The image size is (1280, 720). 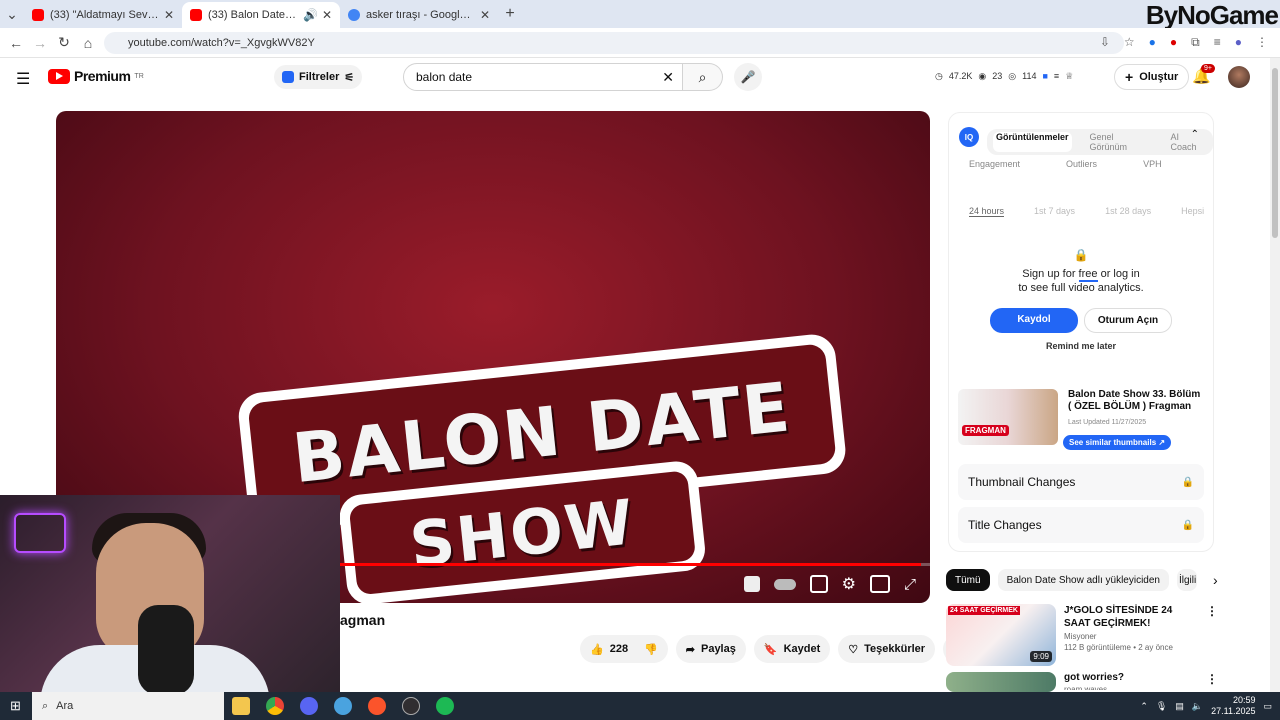 I want to click on search-button: ⌕, so click(x=703, y=77).